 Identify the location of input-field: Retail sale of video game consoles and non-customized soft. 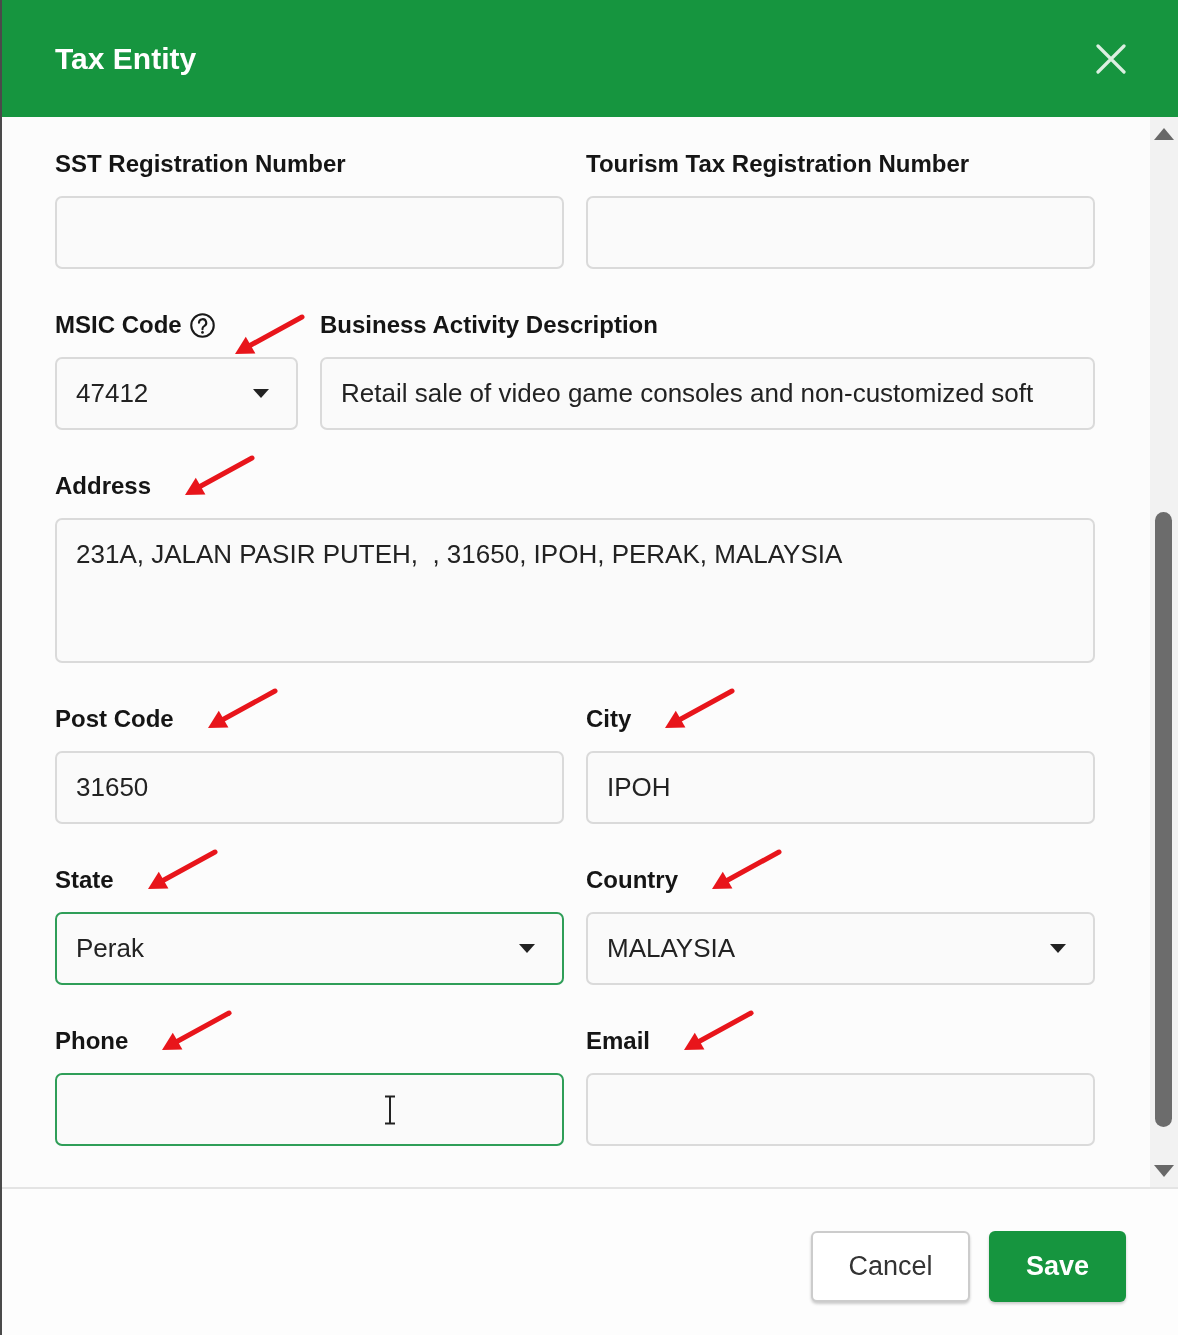
(707, 393).